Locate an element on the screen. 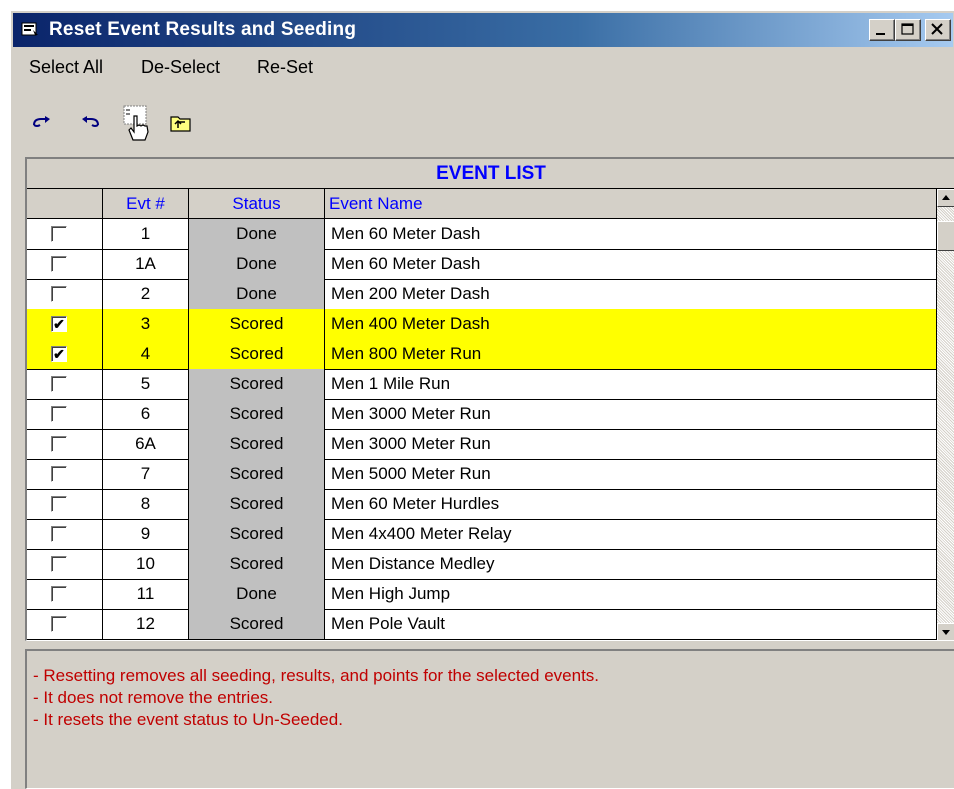  close-button is located at coordinates (938, 30).